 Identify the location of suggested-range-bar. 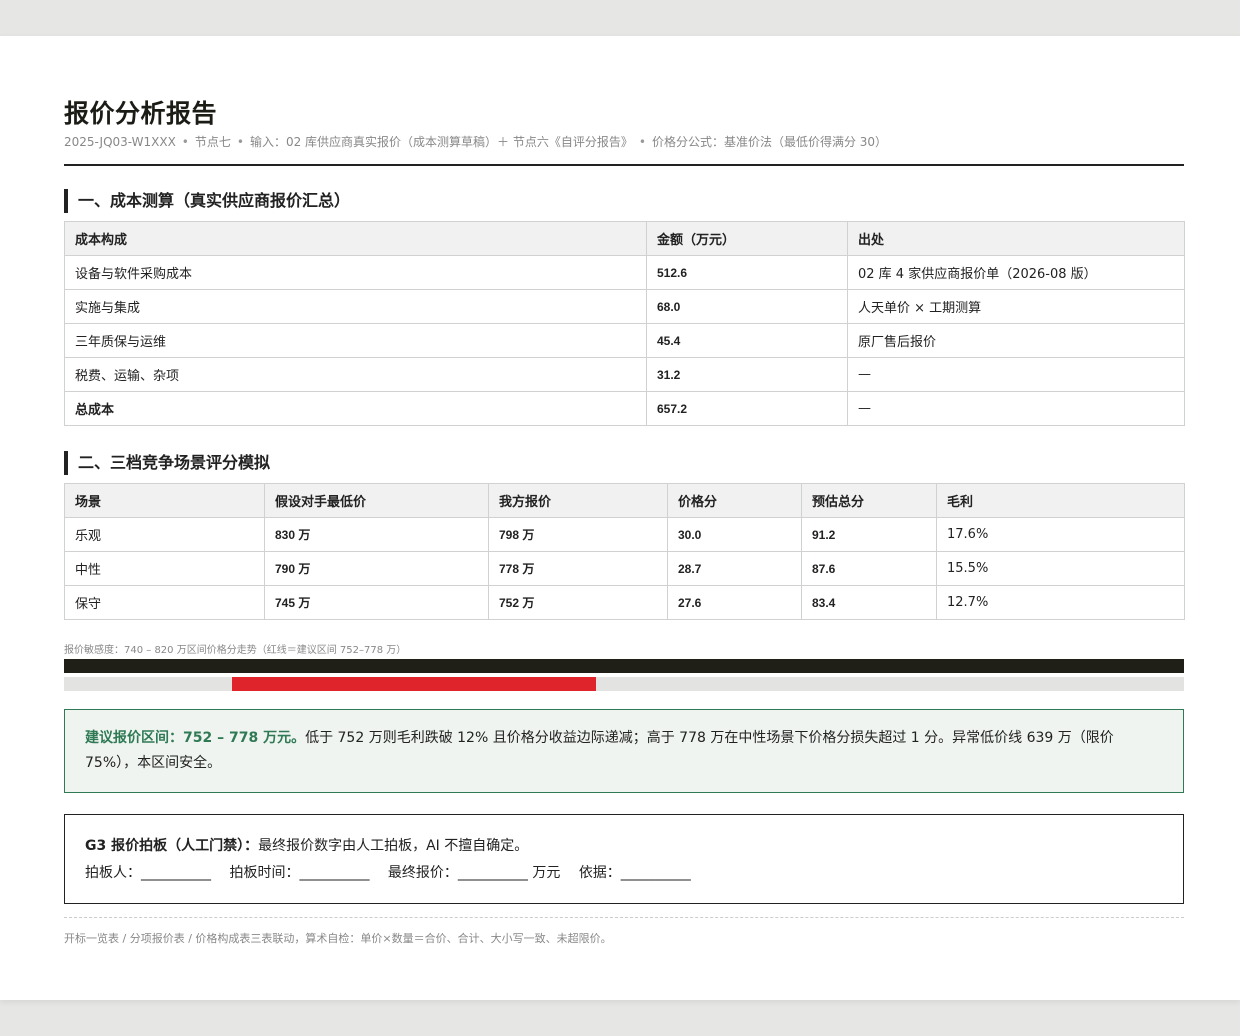
(414, 684).